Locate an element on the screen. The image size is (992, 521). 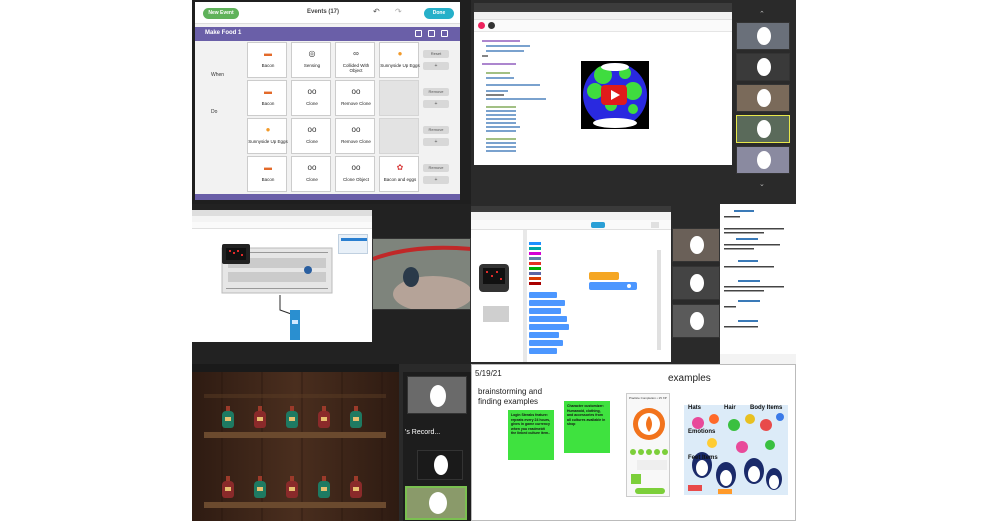
event-tile: ∞ Collided With Object is located at coordinates (355, 60).